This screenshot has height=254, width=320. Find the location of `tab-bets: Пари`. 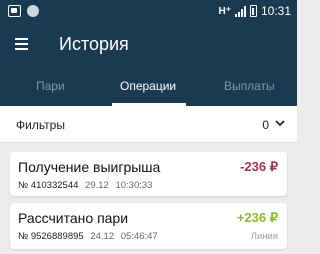

tab-bets: Пари is located at coordinates (50, 86).